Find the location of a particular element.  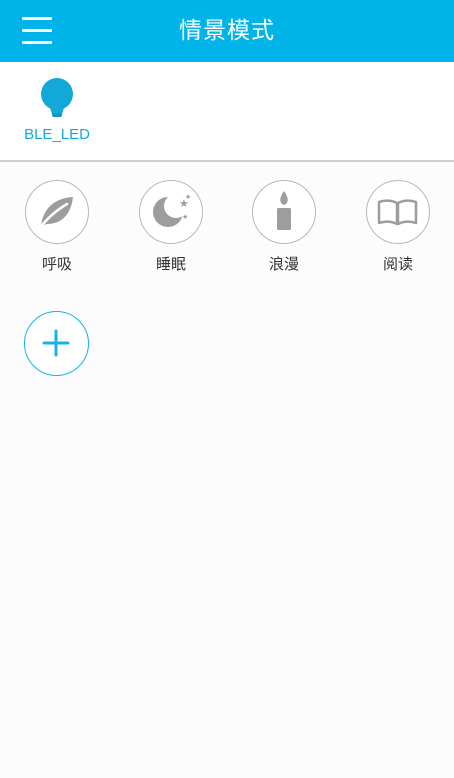

bulb-icon is located at coordinates (57, 97).